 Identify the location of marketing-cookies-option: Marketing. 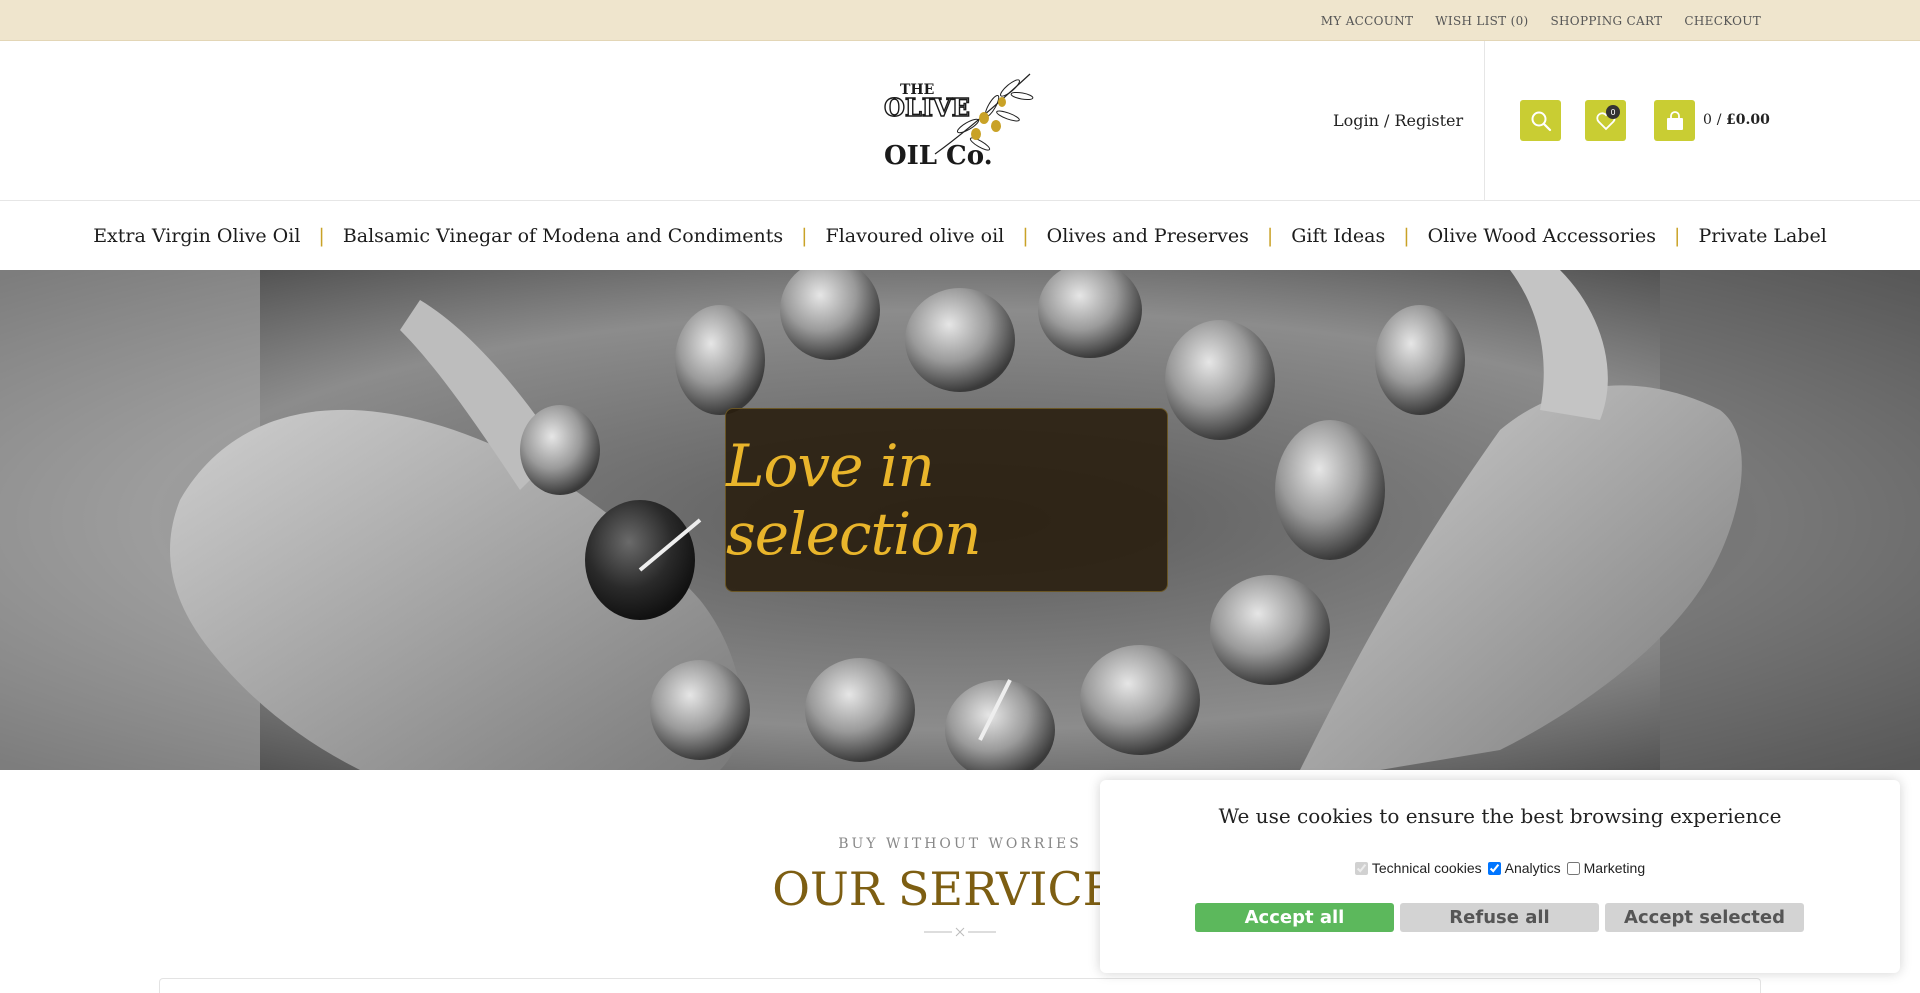
(1606, 868).